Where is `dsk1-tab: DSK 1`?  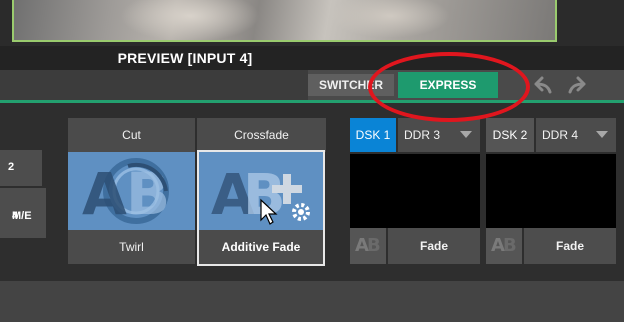
dsk1-tab: DSK 1 is located at coordinates (373, 135).